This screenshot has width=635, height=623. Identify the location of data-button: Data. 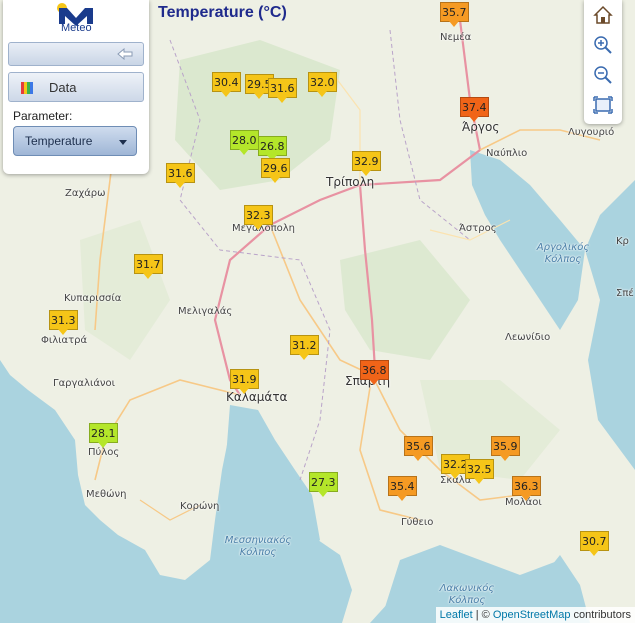
(76, 87).